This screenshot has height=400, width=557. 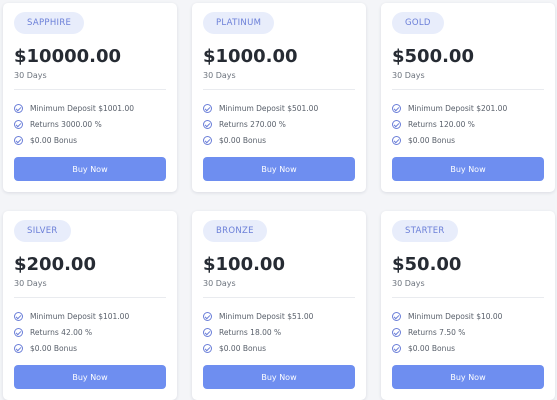 I want to click on feature-text: Minimum Deposit $501.00, so click(x=269, y=108).